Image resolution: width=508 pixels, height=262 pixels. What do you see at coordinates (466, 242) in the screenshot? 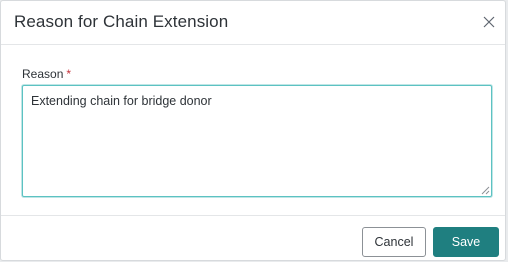
I see `save-button: Save` at bounding box center [466, 242].